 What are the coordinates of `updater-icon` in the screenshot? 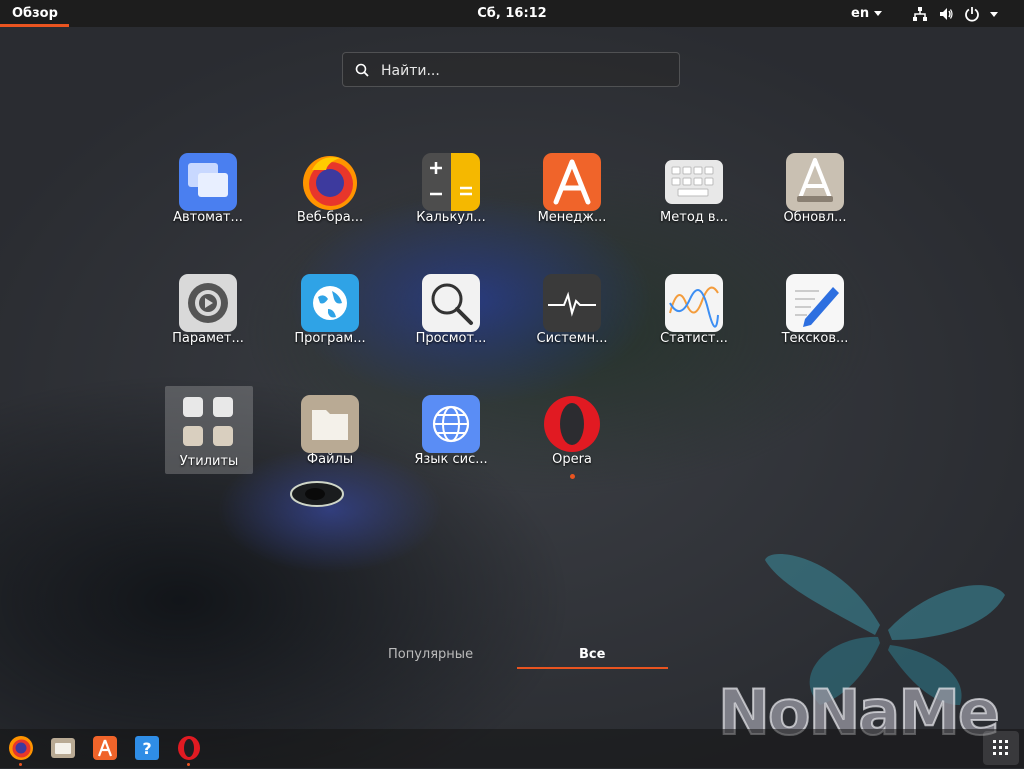 It's located at (815, 182).